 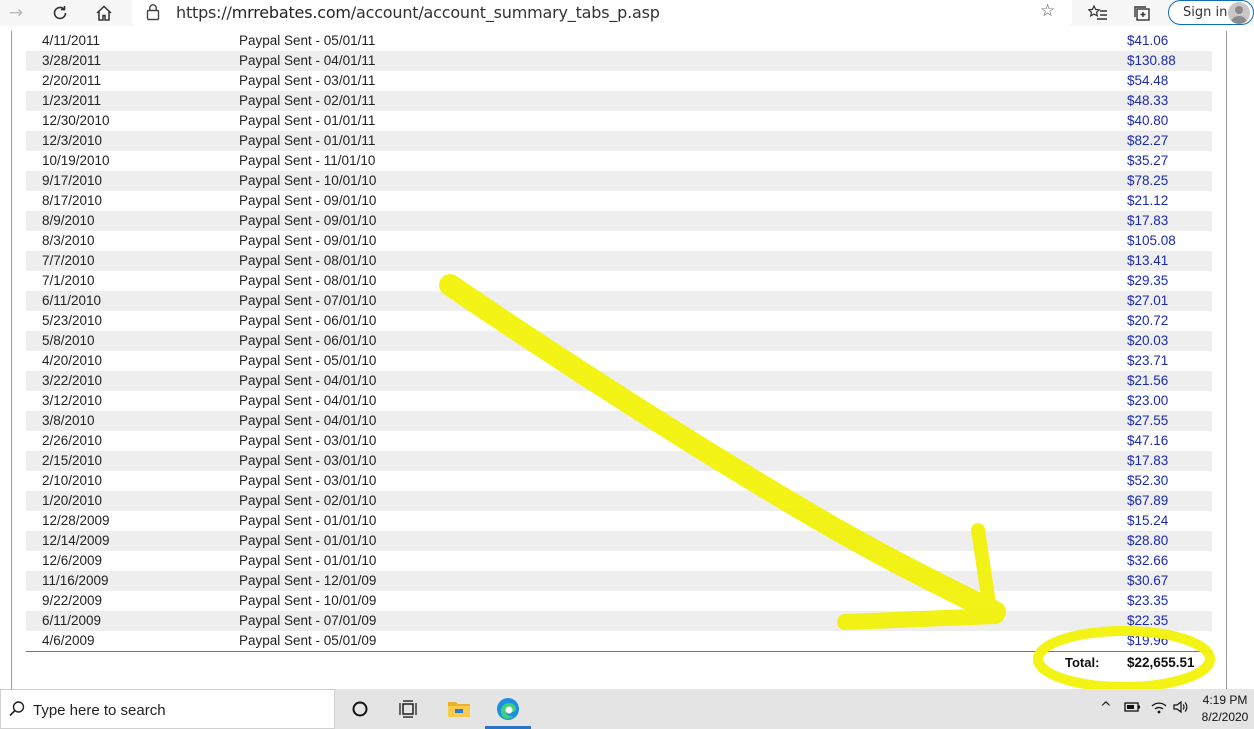 I want to click on file-explorer-icon, so click(x=459, y=709).